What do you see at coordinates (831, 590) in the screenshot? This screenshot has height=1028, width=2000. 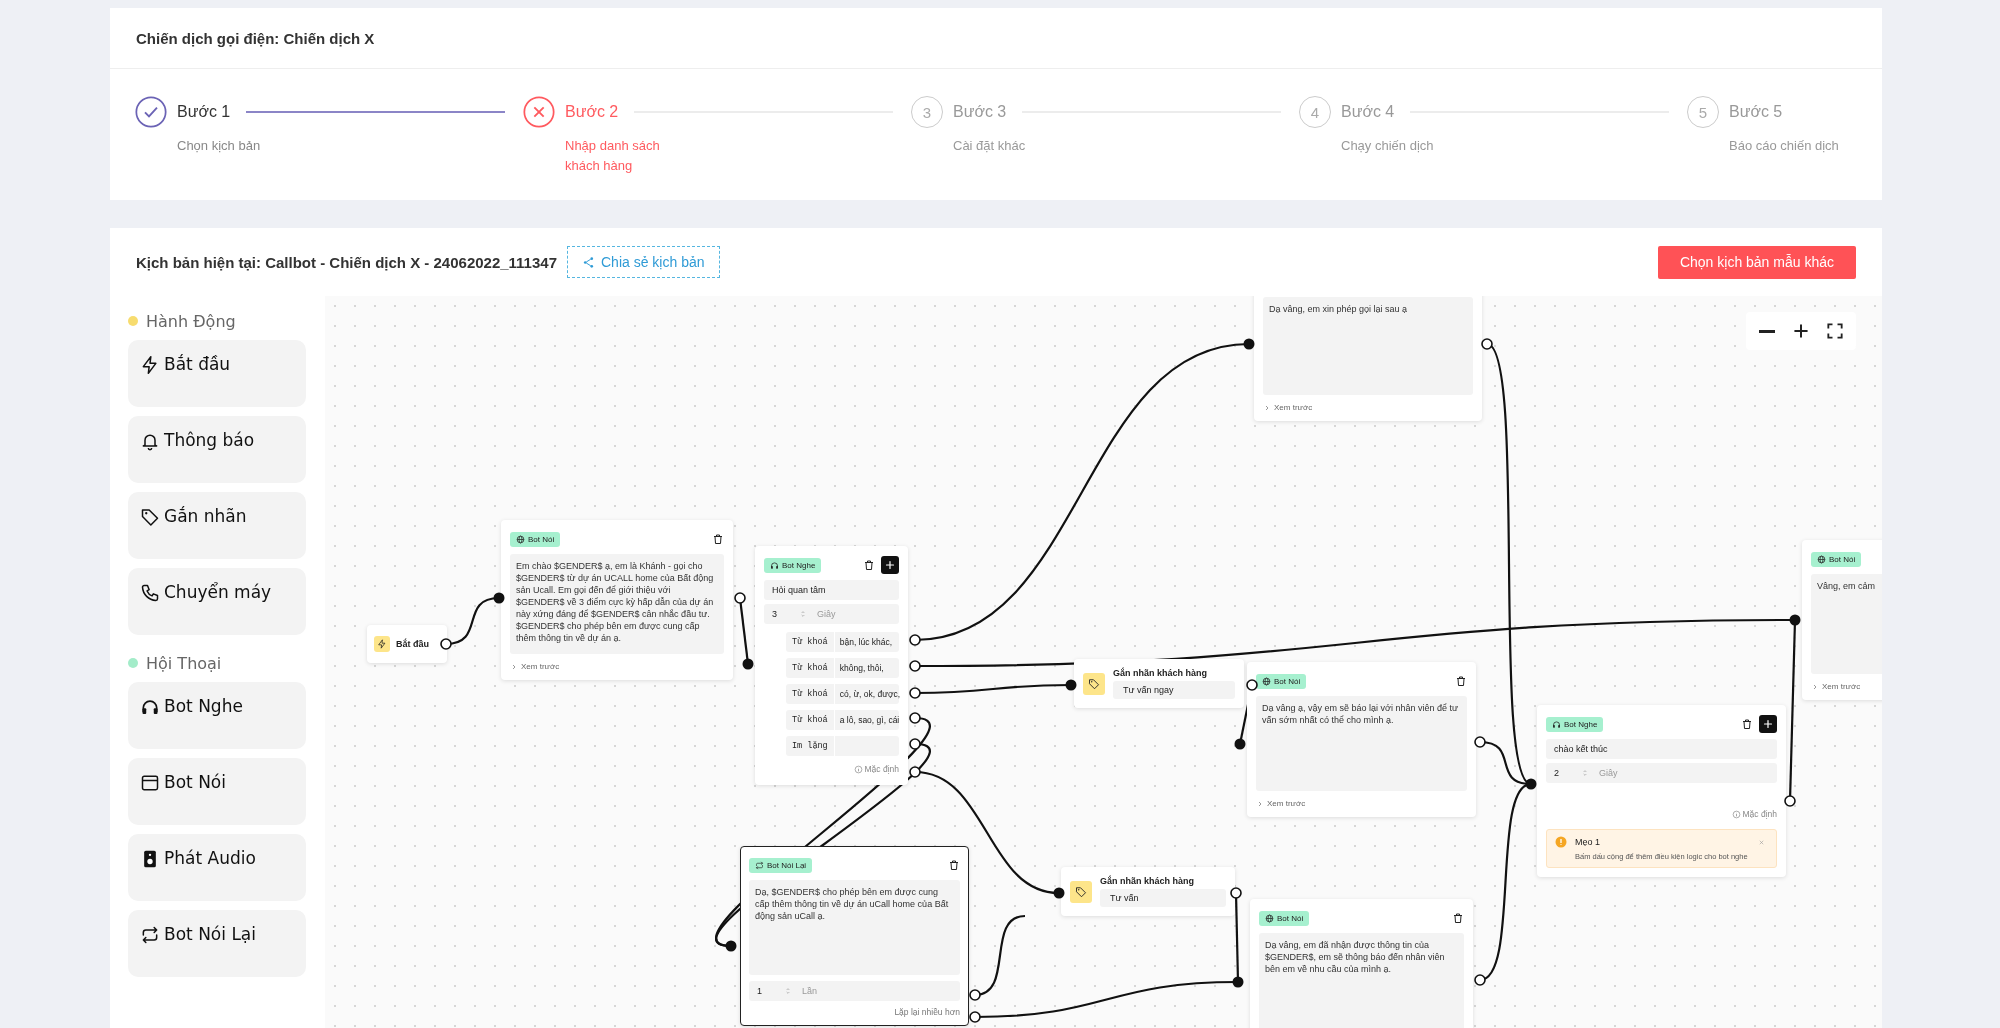 I see `intent-field: Hỏi quan tâm` at bounding box center [831, 590].